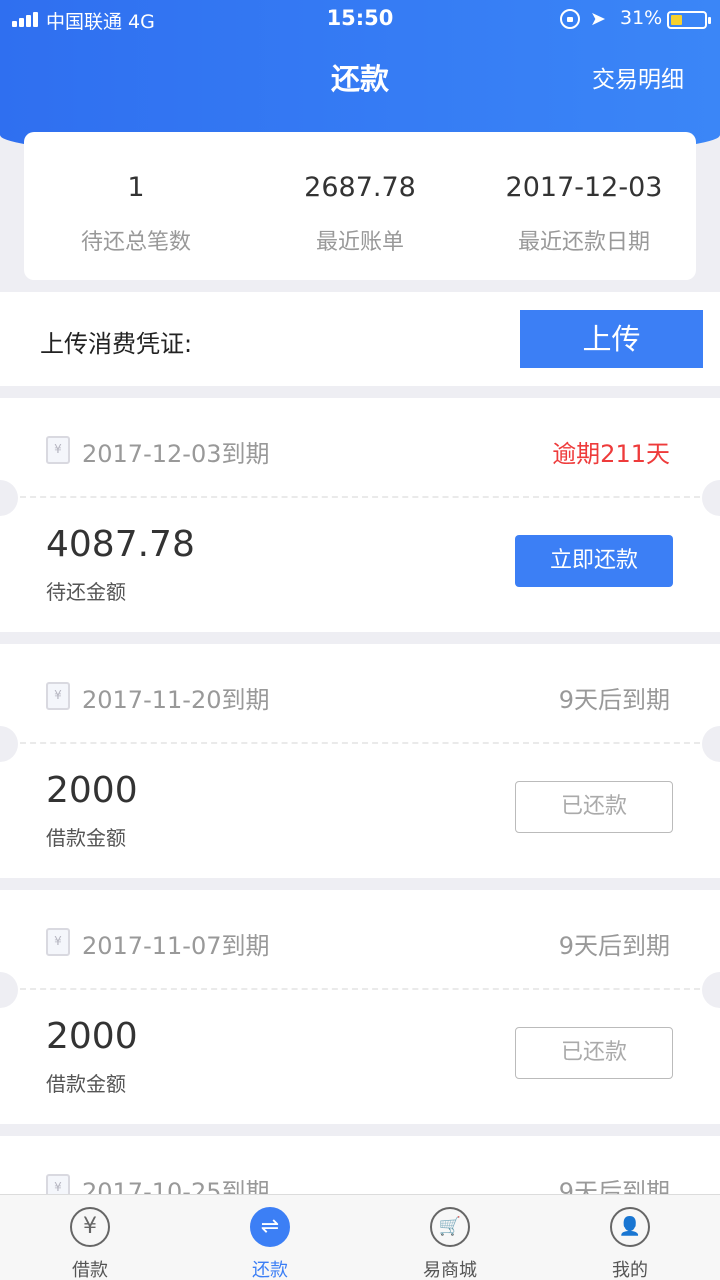 This screenshot has width=720, height=1280. Describe the element at coordinates (641, 18) in the screenshot. I see `battery-percent: 31%` at that location.